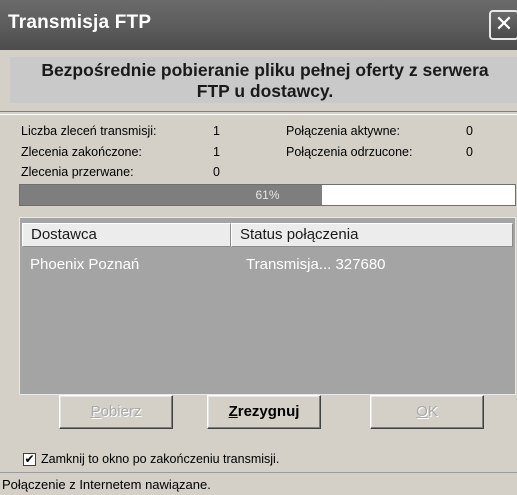 The image size is (517, 495). Describe the element at coordinates (268, 411) in the screenshot. I see `cancel-label: rezygnuj` at that location.